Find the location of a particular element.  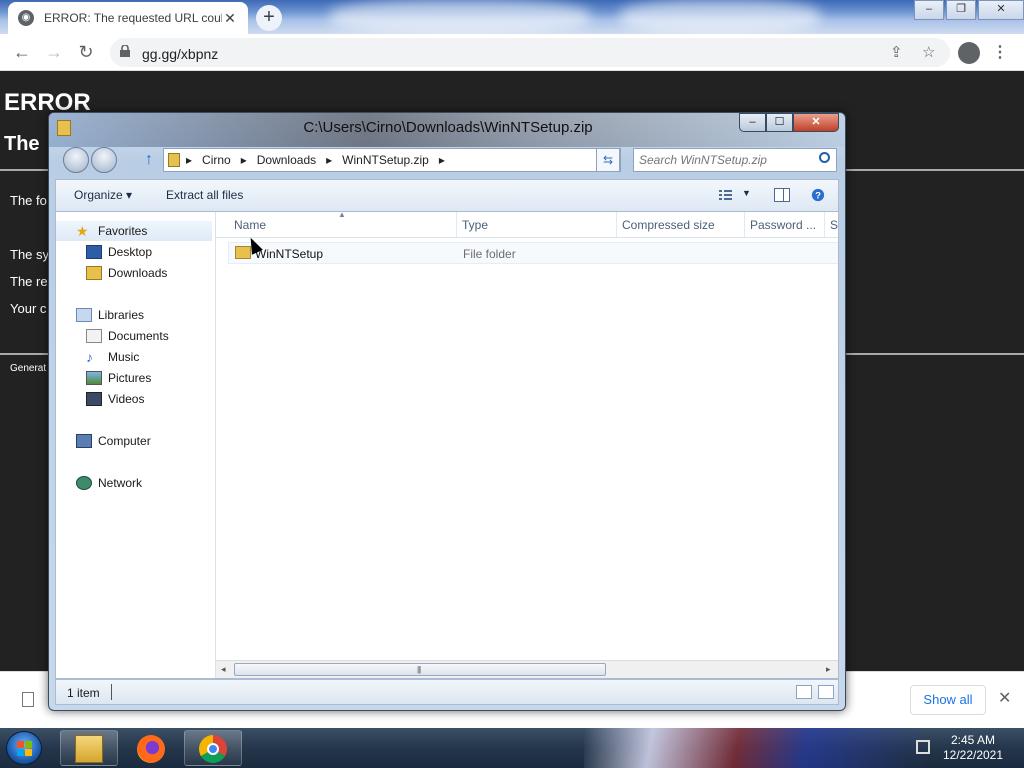

tab-close-icon: ✕ is located at coordinates (230, 18).